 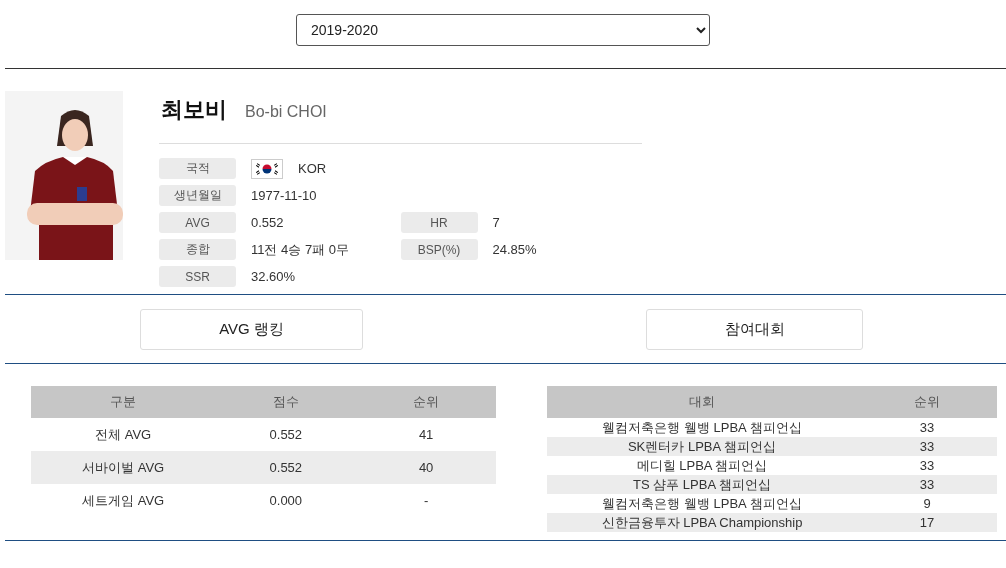 What do you see at coordinates (927, 522) in the screenshot?
I see `table-cell: 17` at bounding box center [927, 522].